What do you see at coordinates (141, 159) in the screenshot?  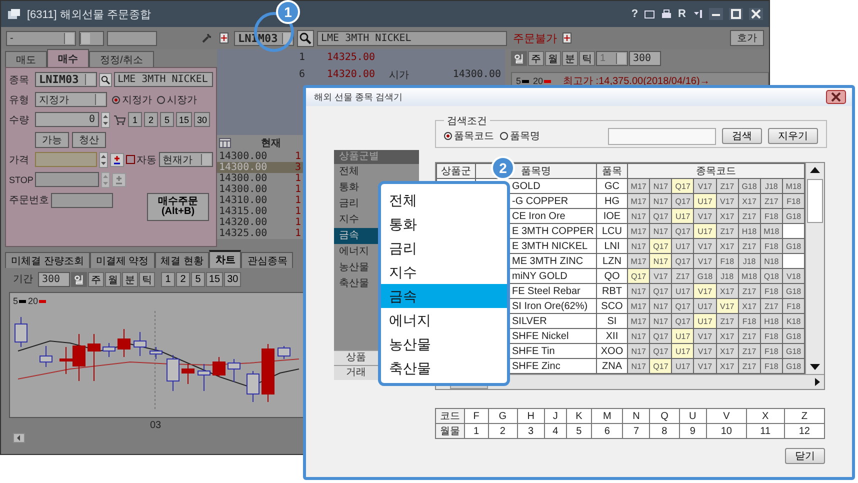 I see `auto-checkbox: 자동` at bounding box center [141, 159].